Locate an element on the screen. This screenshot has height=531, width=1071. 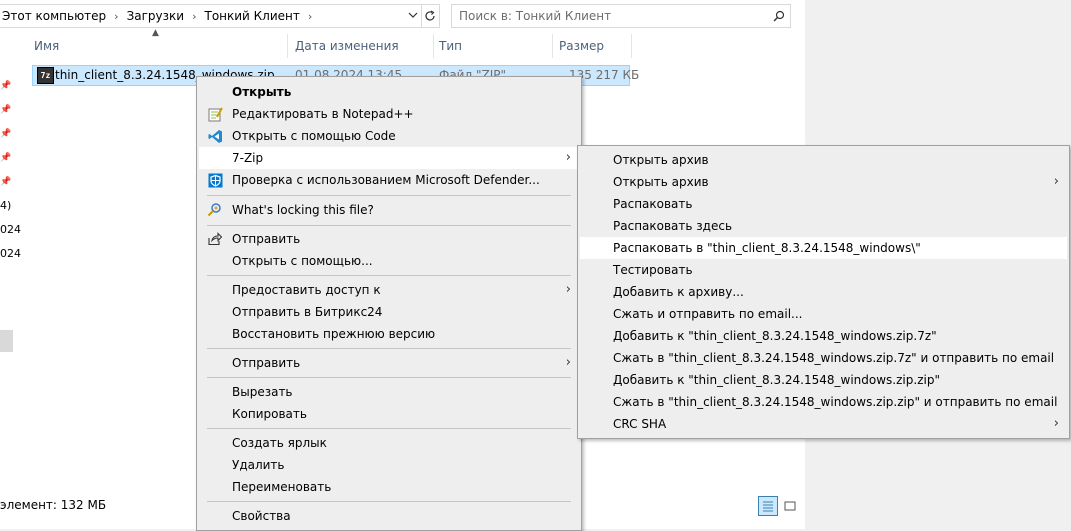
nav-item-selected is located at coordinates (6, 341).